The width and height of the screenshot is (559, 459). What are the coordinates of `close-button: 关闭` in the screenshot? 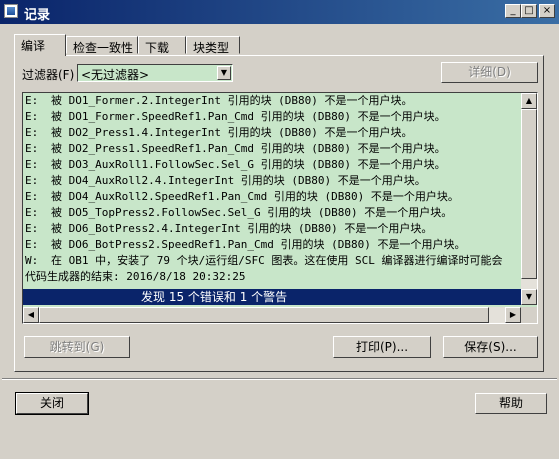 It's located at (52, 403).